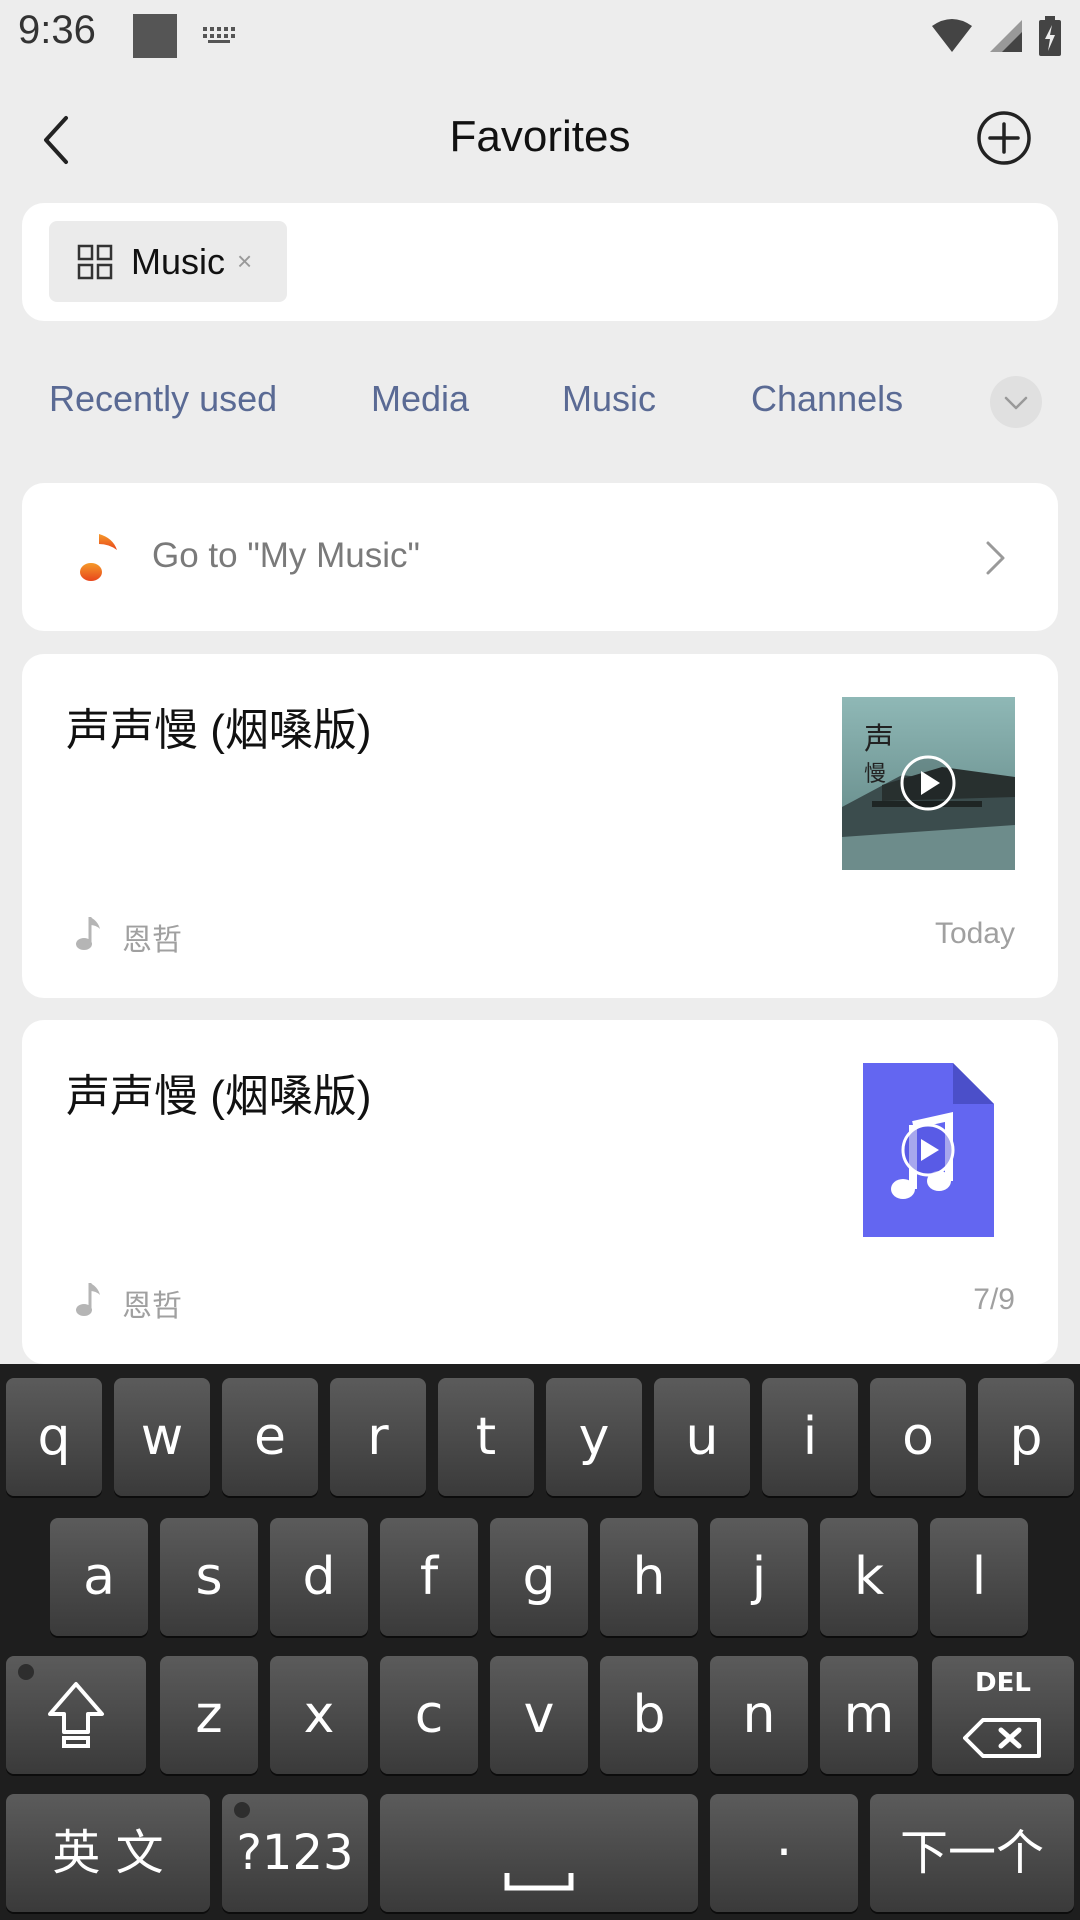 The width and height of the screenshot is (1080, 1920). I want to click on grid-icon, so click(95, 261).